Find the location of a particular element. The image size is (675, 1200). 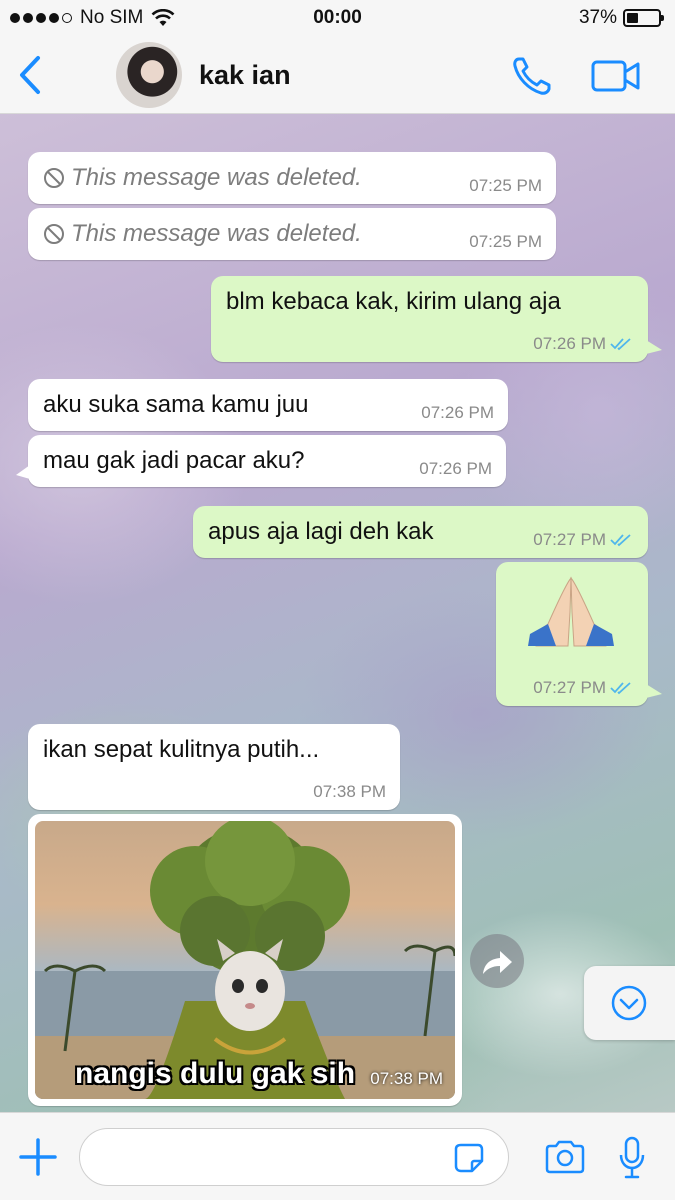

phone-icon is located at coordinates (532, 76).